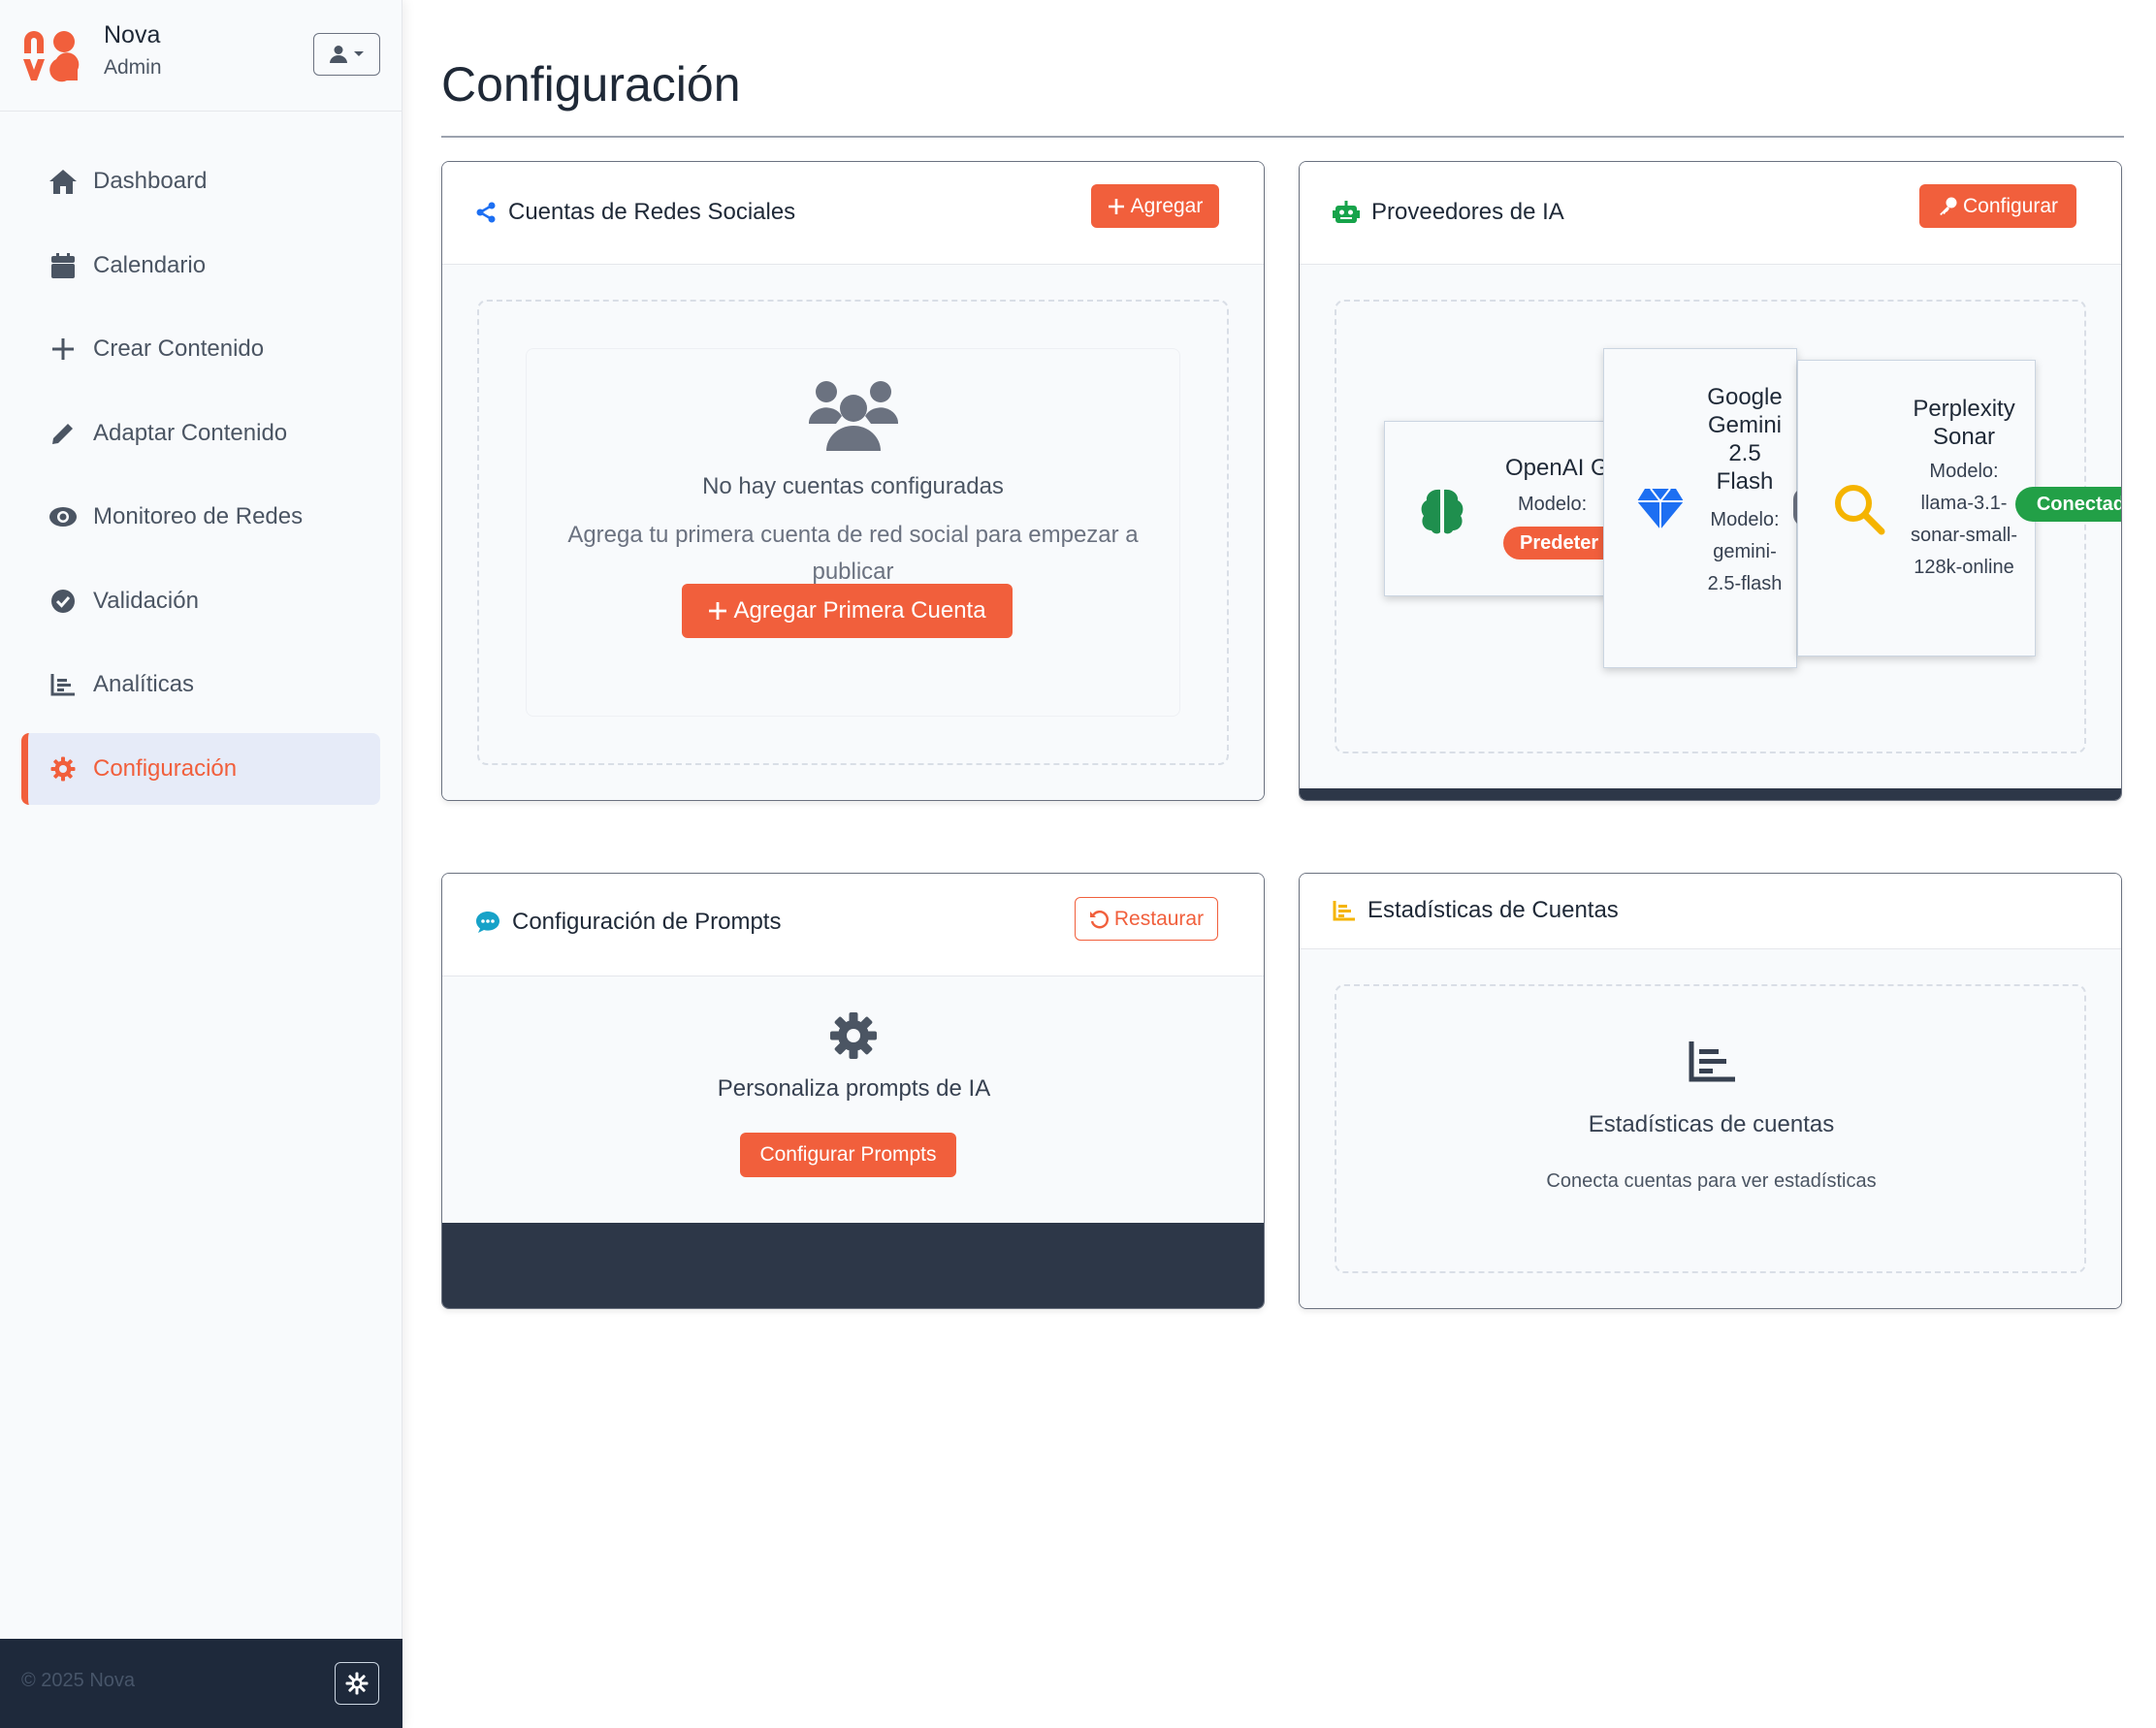 This screenshot has height=1728, width=2156. Describe the element at coordinates (859, 610) in the screenshot. I see `add-first-account-label: Agregar Primera Cuenta` at that location.